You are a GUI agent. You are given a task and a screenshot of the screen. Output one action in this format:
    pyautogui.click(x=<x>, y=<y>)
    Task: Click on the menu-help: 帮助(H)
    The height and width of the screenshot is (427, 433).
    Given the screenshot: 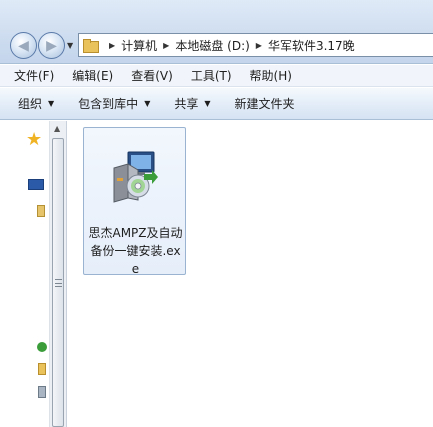 What is the action you would take?
    pyautogui.click(x=271, y=75)
    